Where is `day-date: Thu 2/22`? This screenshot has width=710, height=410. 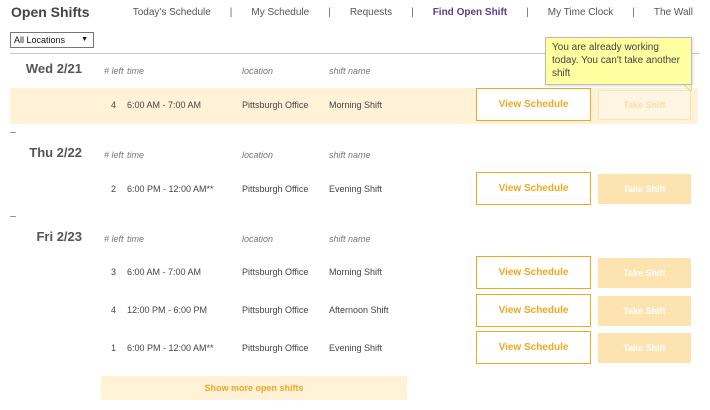 day-date: Thu 2/22 is located at coordinates (55, 152).